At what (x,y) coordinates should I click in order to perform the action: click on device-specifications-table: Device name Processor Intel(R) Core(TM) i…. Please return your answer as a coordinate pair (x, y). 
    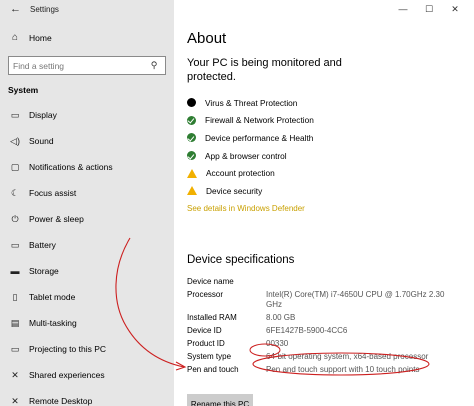
    Looking at the image, I should click on (327, 327).